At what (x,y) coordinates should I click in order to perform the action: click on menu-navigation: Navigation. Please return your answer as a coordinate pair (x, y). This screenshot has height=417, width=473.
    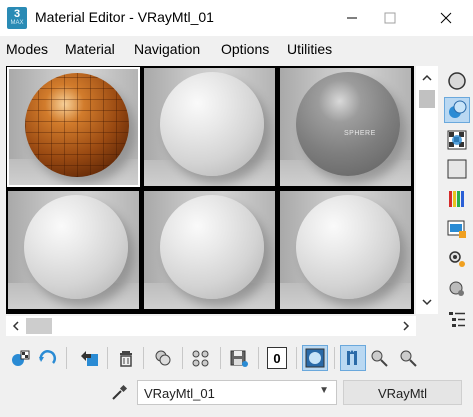
    Looking at the image, I should click on (167, 49).